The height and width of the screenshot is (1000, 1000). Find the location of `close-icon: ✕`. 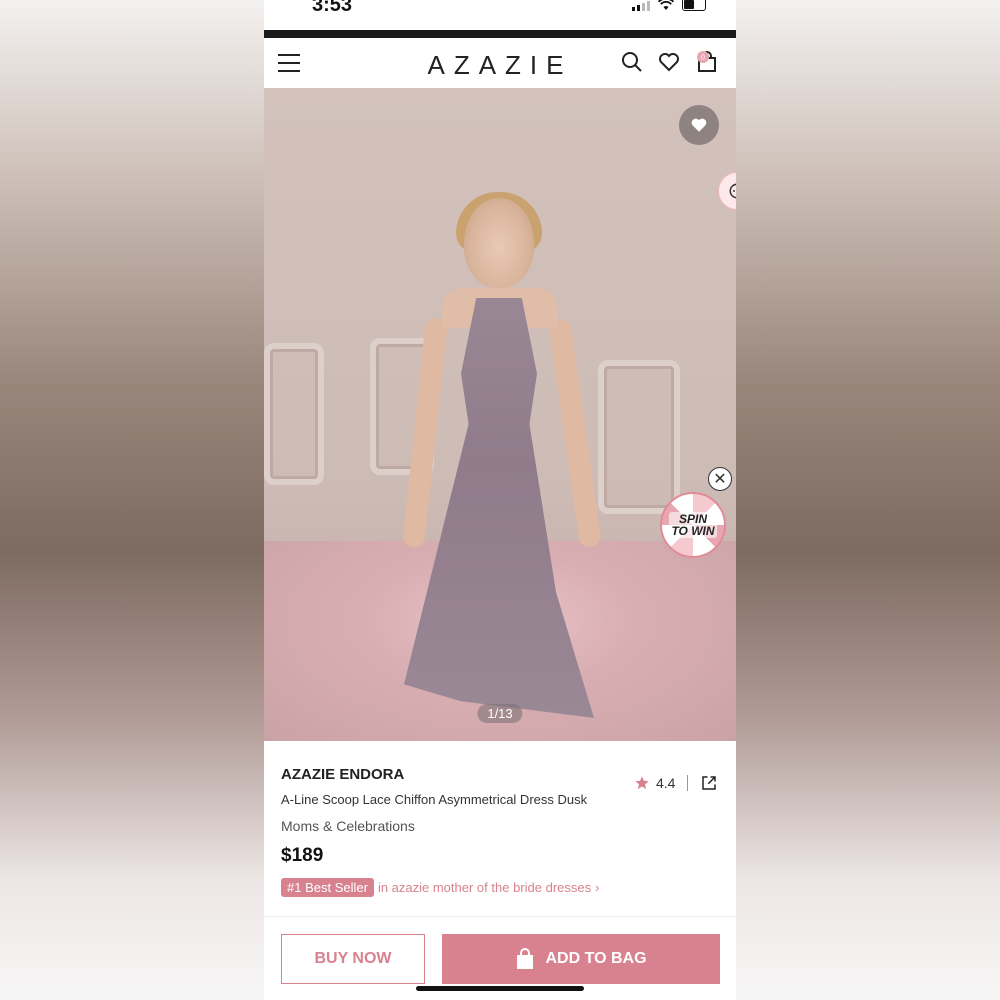

close-icon: ✕ is located at coordinates (720, 479).